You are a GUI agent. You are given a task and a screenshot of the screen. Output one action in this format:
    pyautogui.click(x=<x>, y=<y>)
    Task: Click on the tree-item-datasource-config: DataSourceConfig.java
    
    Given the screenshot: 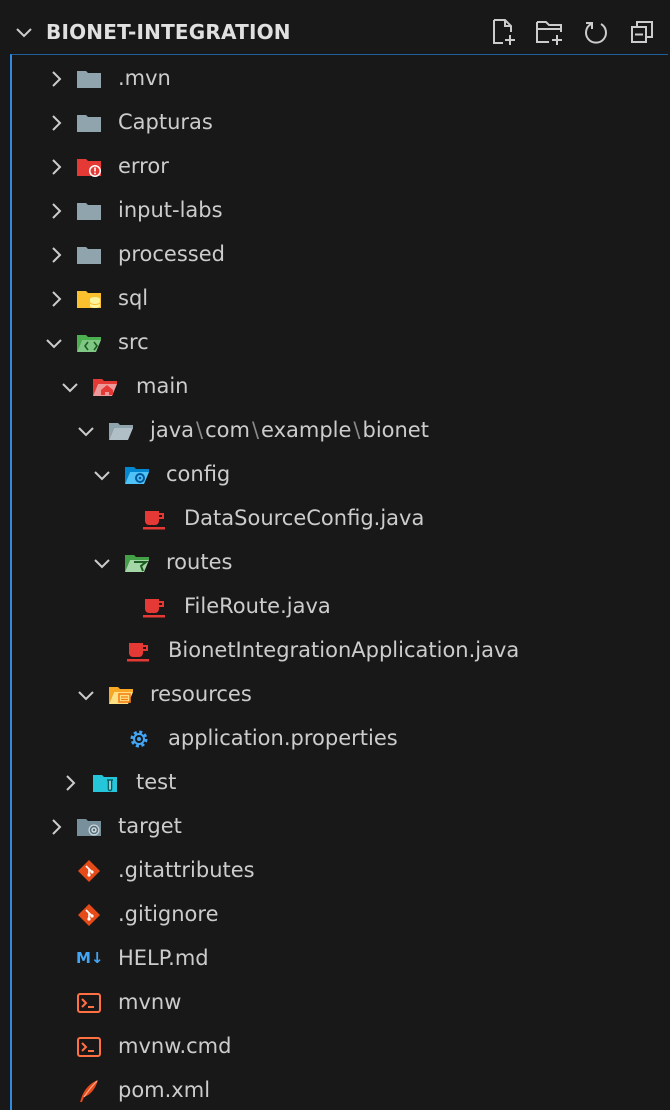 What is the action you would take?
    pyautogui.click(x=340, y=519)
    